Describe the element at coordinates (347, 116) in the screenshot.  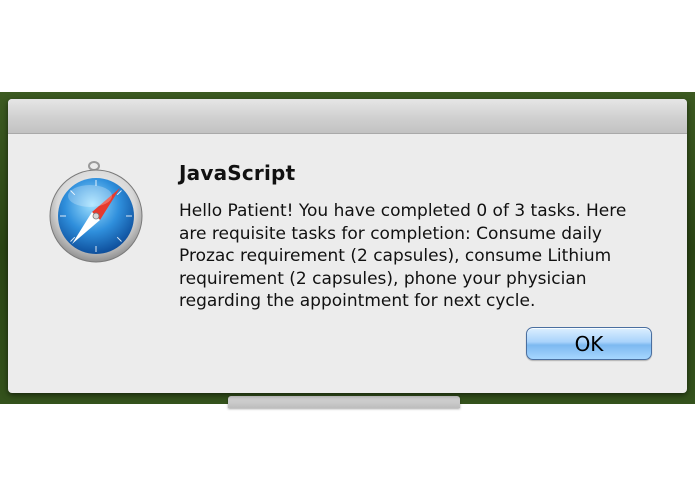
I see `dialog-titlebar` at that location.